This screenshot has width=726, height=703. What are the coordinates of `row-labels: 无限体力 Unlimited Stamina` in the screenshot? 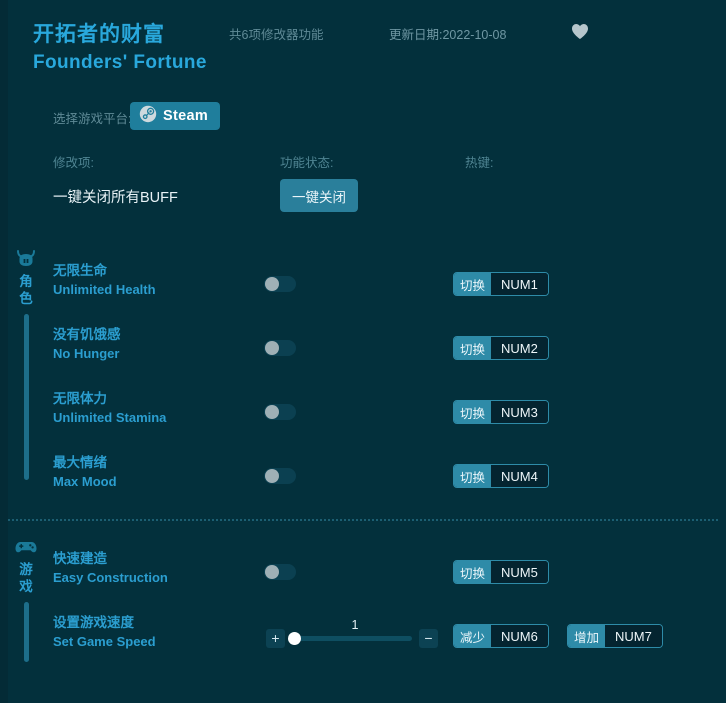 It's located at (109, 408).